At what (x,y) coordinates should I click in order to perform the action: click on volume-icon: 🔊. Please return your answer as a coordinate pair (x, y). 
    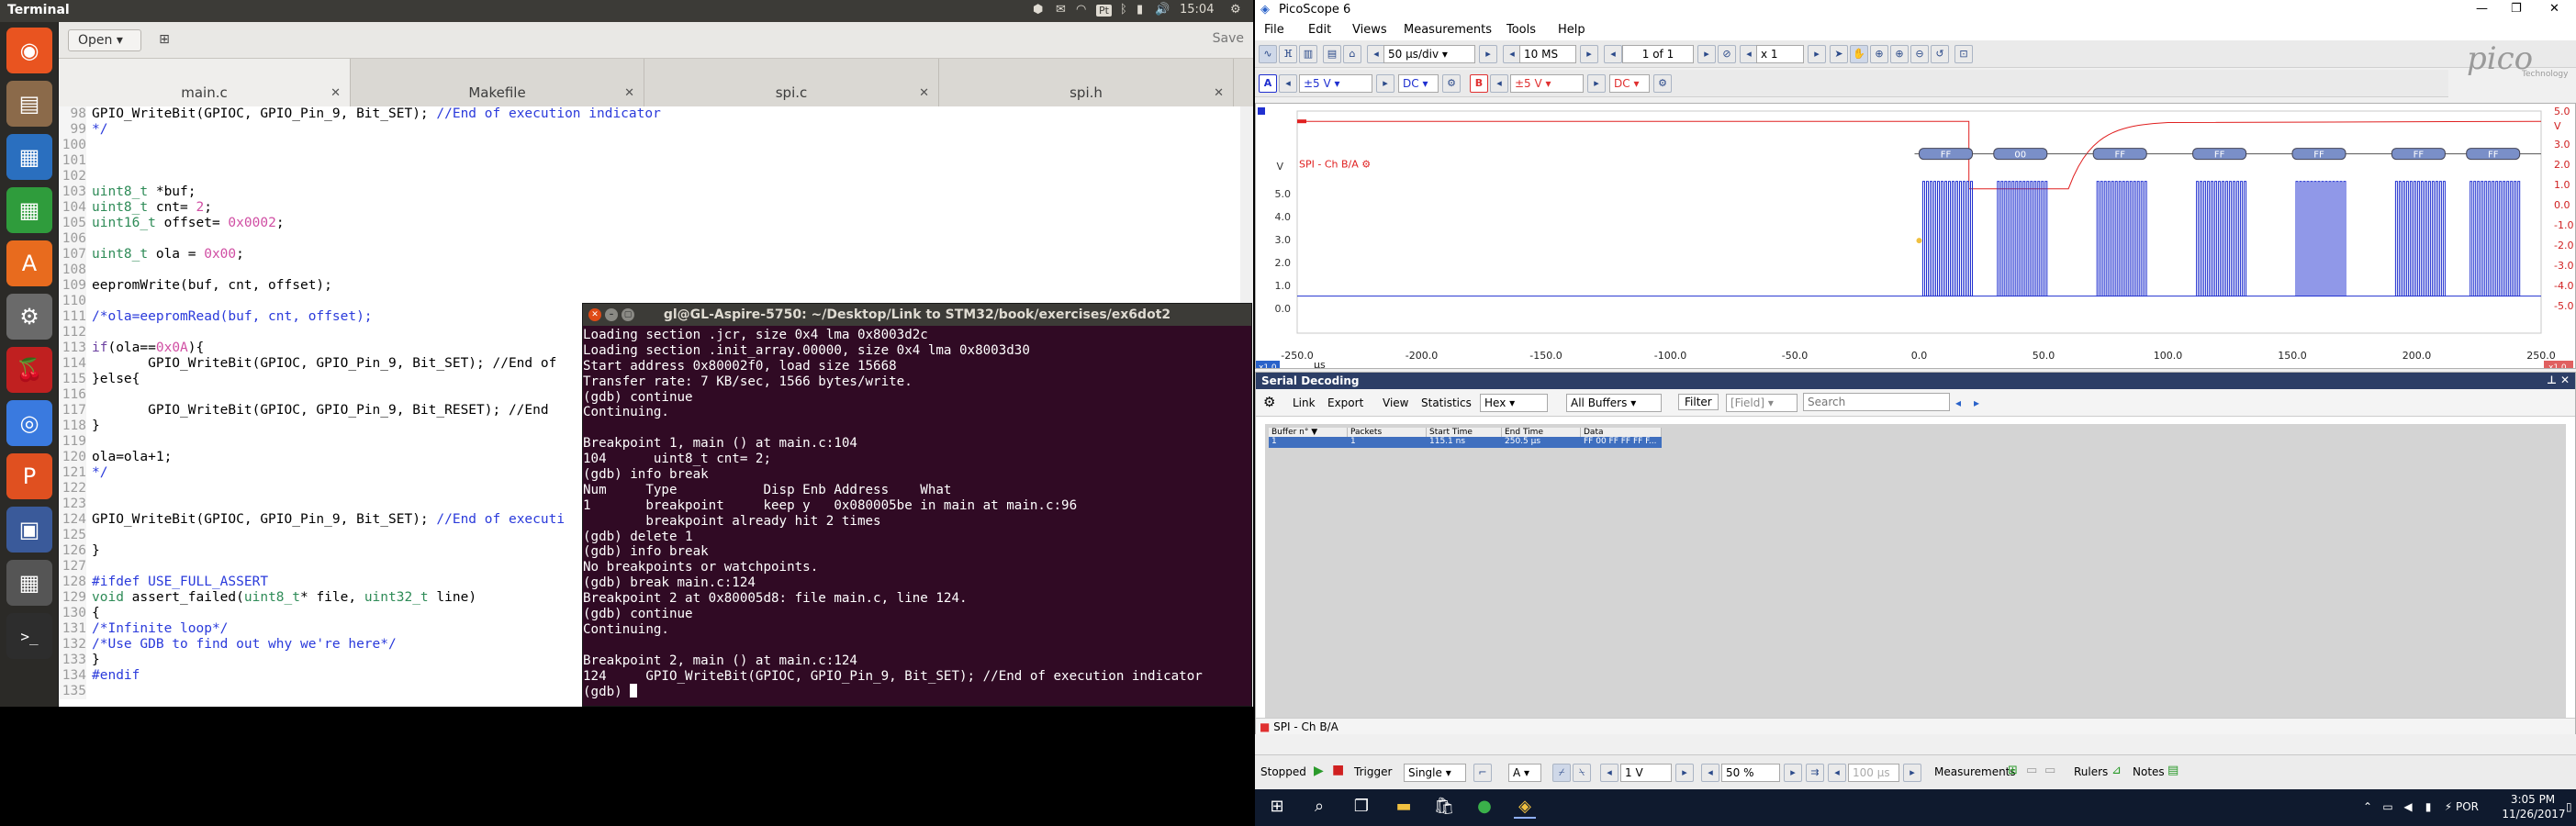
    Looking at the image, I should click on (1162, 10).